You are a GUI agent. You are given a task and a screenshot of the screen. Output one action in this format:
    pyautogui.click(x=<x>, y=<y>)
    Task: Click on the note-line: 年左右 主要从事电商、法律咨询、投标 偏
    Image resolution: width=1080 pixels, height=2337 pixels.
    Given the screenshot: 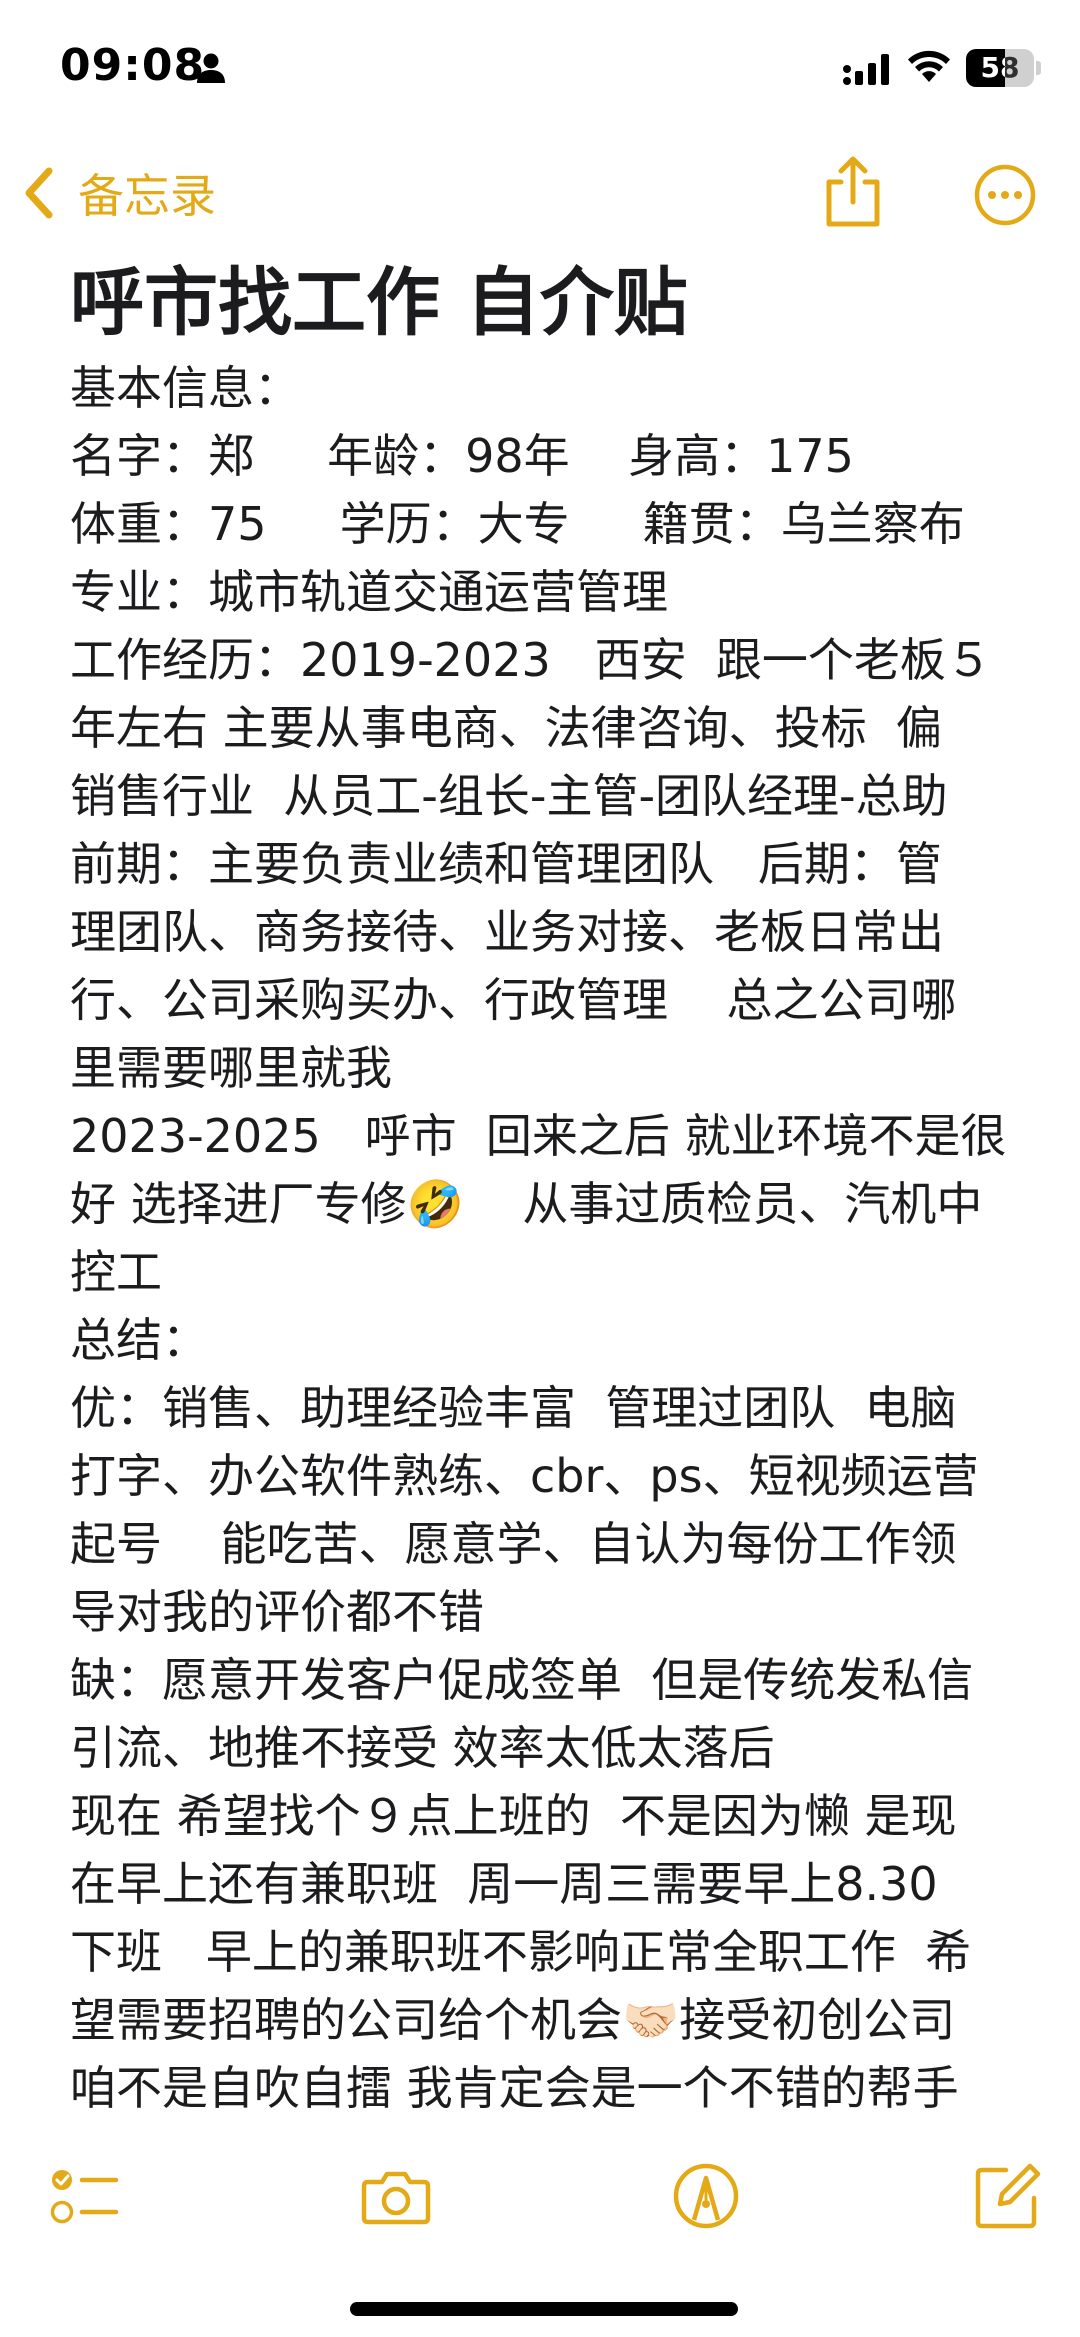 What is the action you would take?
    pyautogui.click(x=506, y=728)
    